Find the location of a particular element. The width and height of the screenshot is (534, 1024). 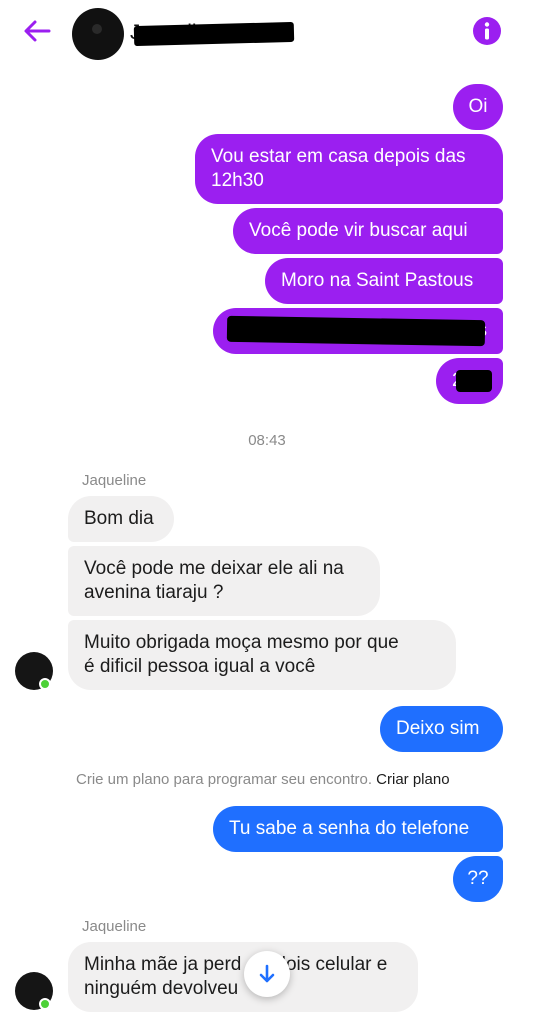

number-redaction is located at coordinates (474, 381).